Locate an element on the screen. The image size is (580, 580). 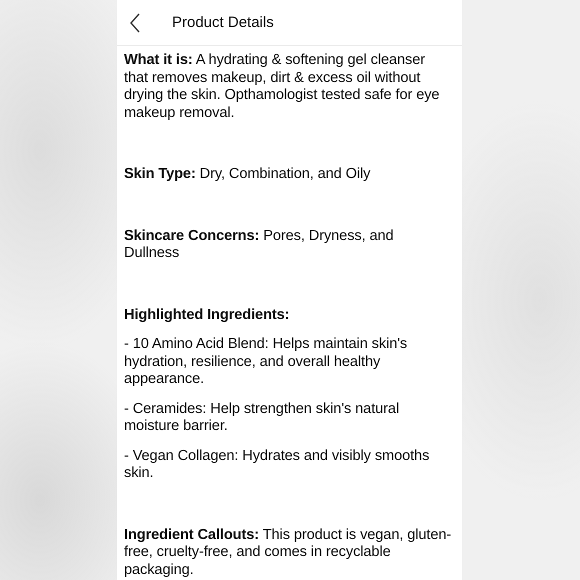
ingredient-item: - Ceramides: Help strengthen skin's natural moisture barrier. is located at coordinates (262, 418).